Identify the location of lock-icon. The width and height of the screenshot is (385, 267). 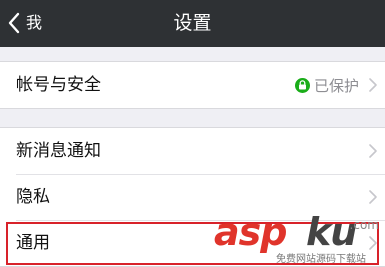
(302, 85).